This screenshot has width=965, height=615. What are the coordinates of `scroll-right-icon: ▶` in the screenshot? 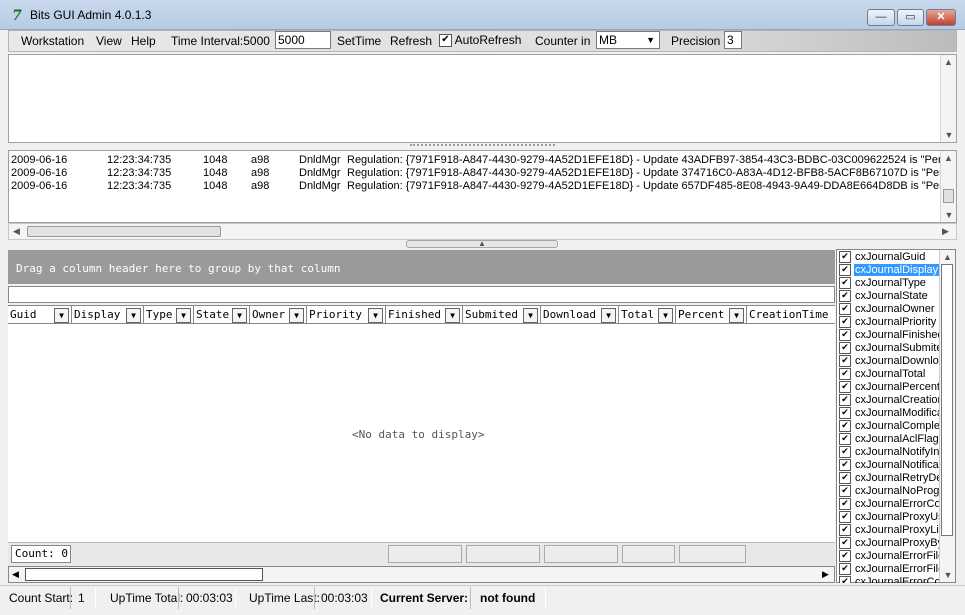 It's located at (945, 231).